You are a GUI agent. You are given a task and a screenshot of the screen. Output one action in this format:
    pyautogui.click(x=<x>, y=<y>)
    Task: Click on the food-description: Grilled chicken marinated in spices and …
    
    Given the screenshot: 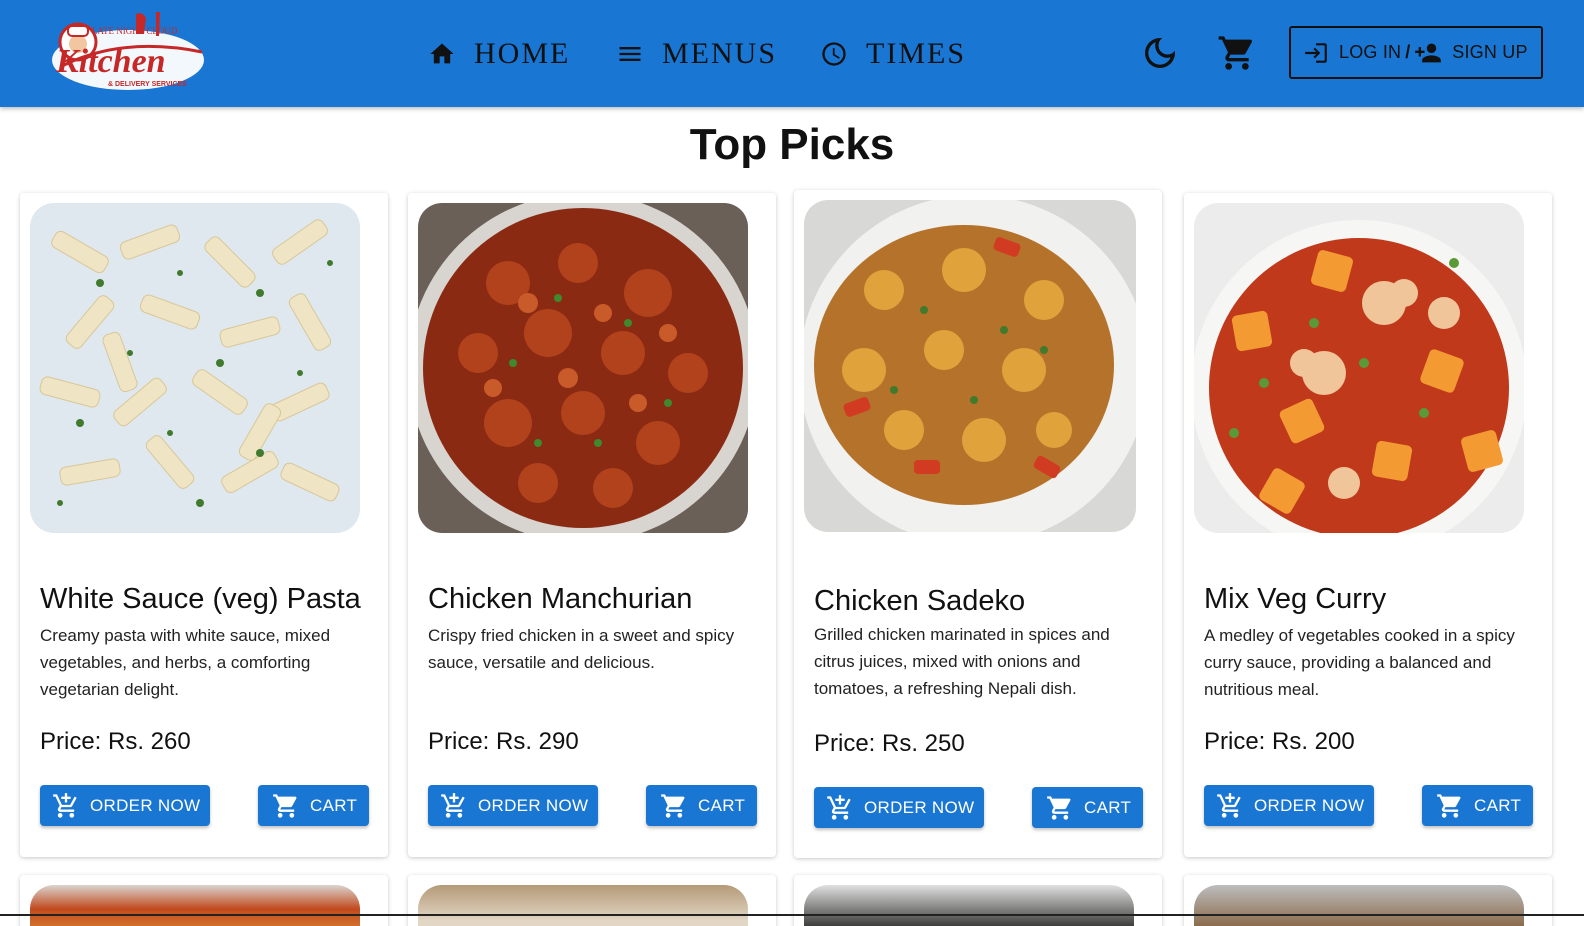 What is the action you would take?
    pyautogui.click(x=962, y=661)
    